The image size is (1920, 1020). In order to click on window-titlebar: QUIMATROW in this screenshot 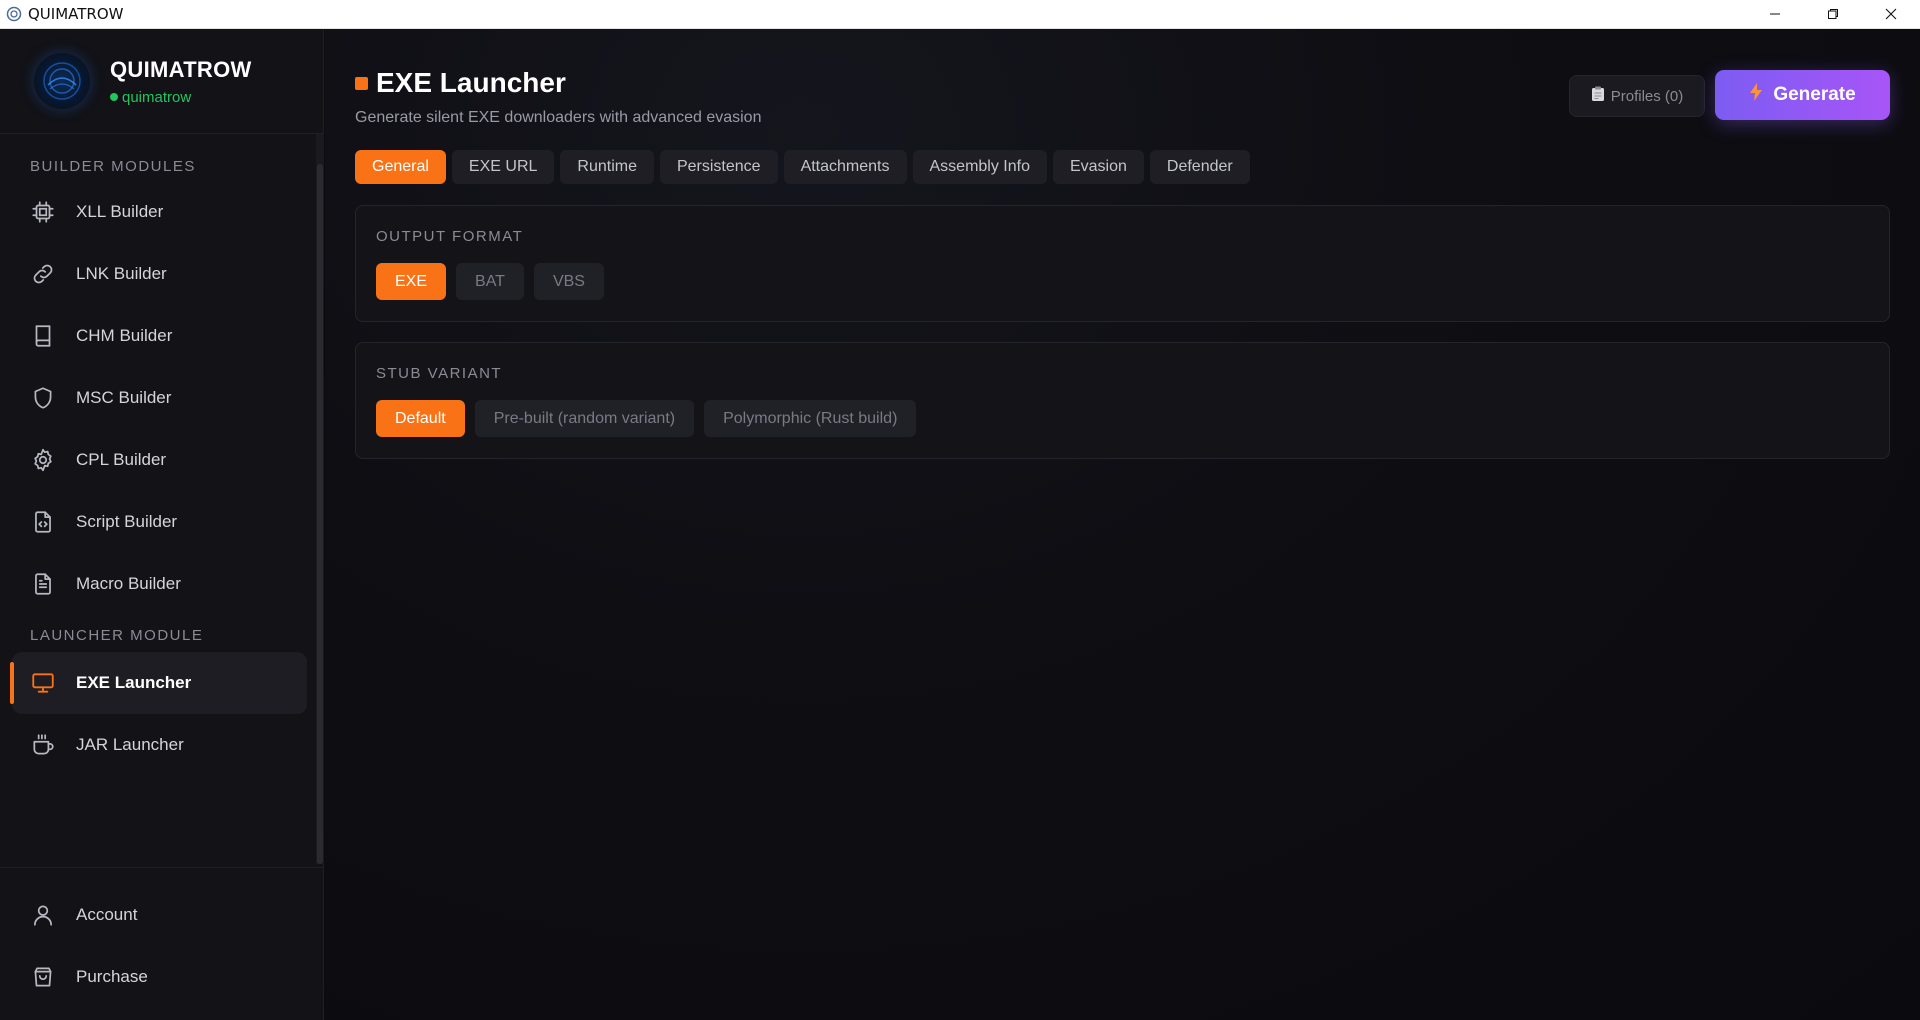, I will do `click(960, 14)`.